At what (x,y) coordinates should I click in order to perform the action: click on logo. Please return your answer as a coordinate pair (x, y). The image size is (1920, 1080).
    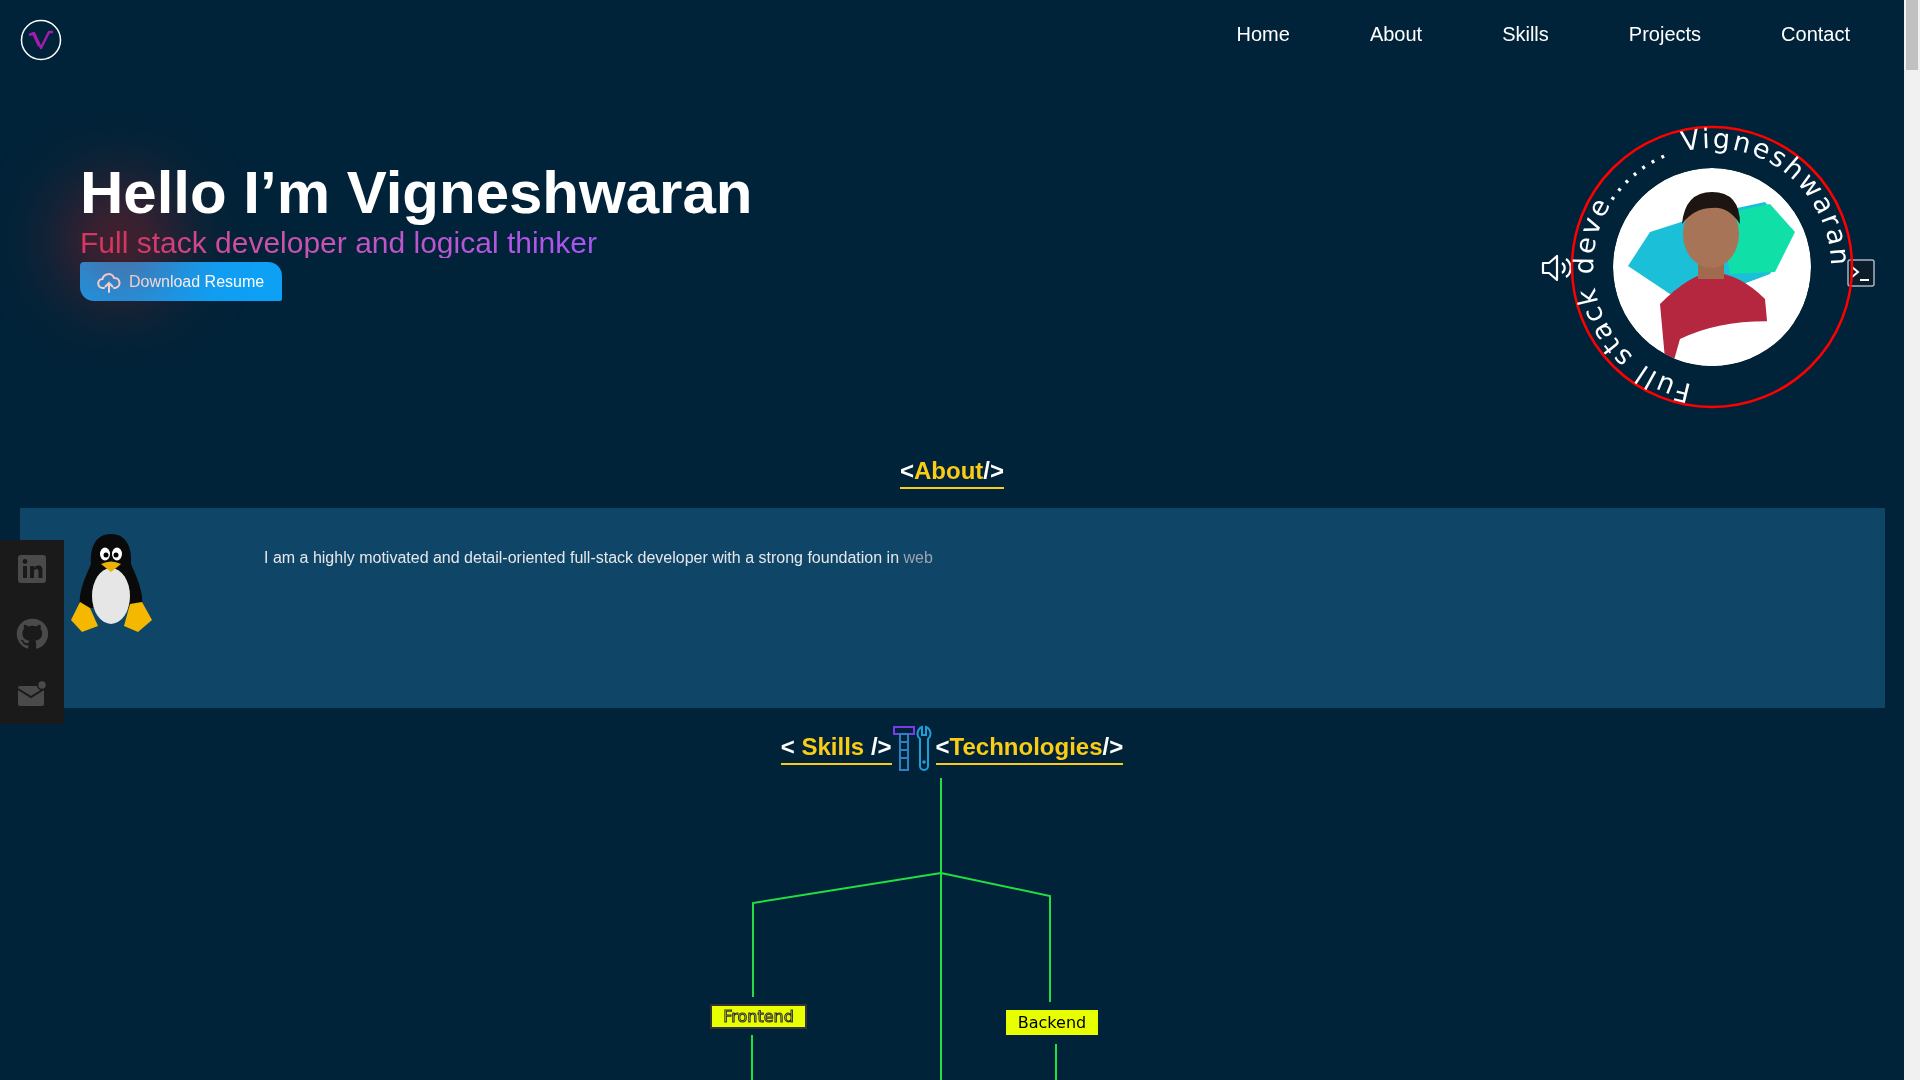
    Looking at the image, I should click on (41, 40).